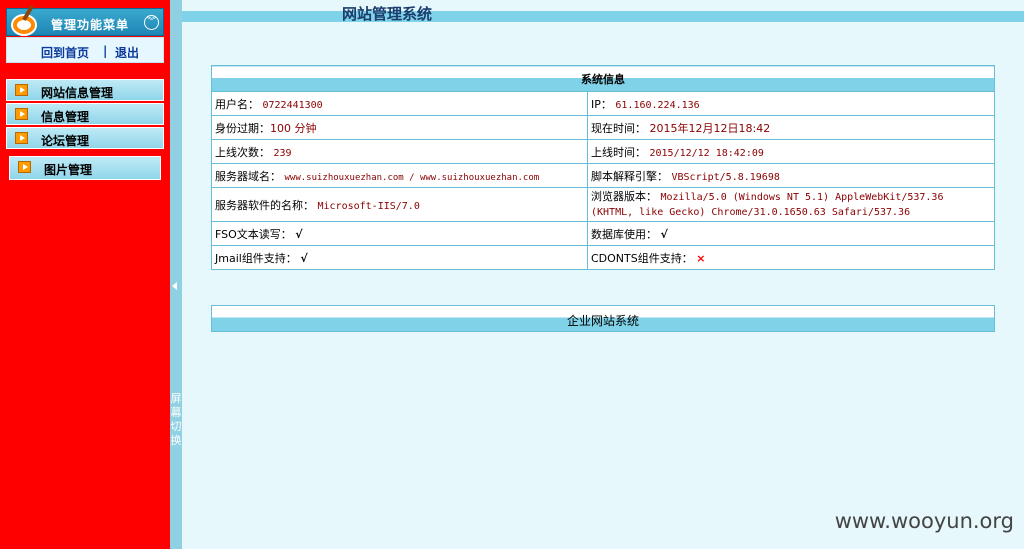 The height and width of the screenshot is (549, 1024). Describe the element at coordinates (791, 175) in the screenshot. I see `info-cell: 脚本解释引擎： VBScript/5.8.19698` at that location.